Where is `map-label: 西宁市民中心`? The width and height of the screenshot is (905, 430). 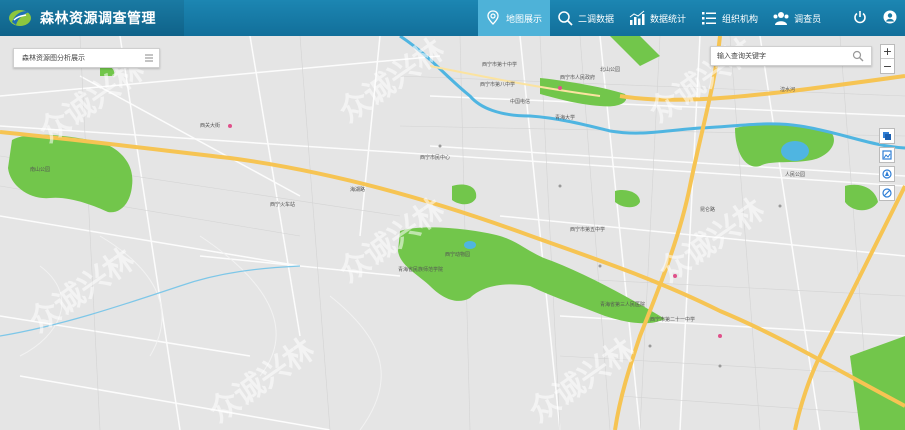 map-label: 西宁市民中心 is located at coordinates (435, 158).